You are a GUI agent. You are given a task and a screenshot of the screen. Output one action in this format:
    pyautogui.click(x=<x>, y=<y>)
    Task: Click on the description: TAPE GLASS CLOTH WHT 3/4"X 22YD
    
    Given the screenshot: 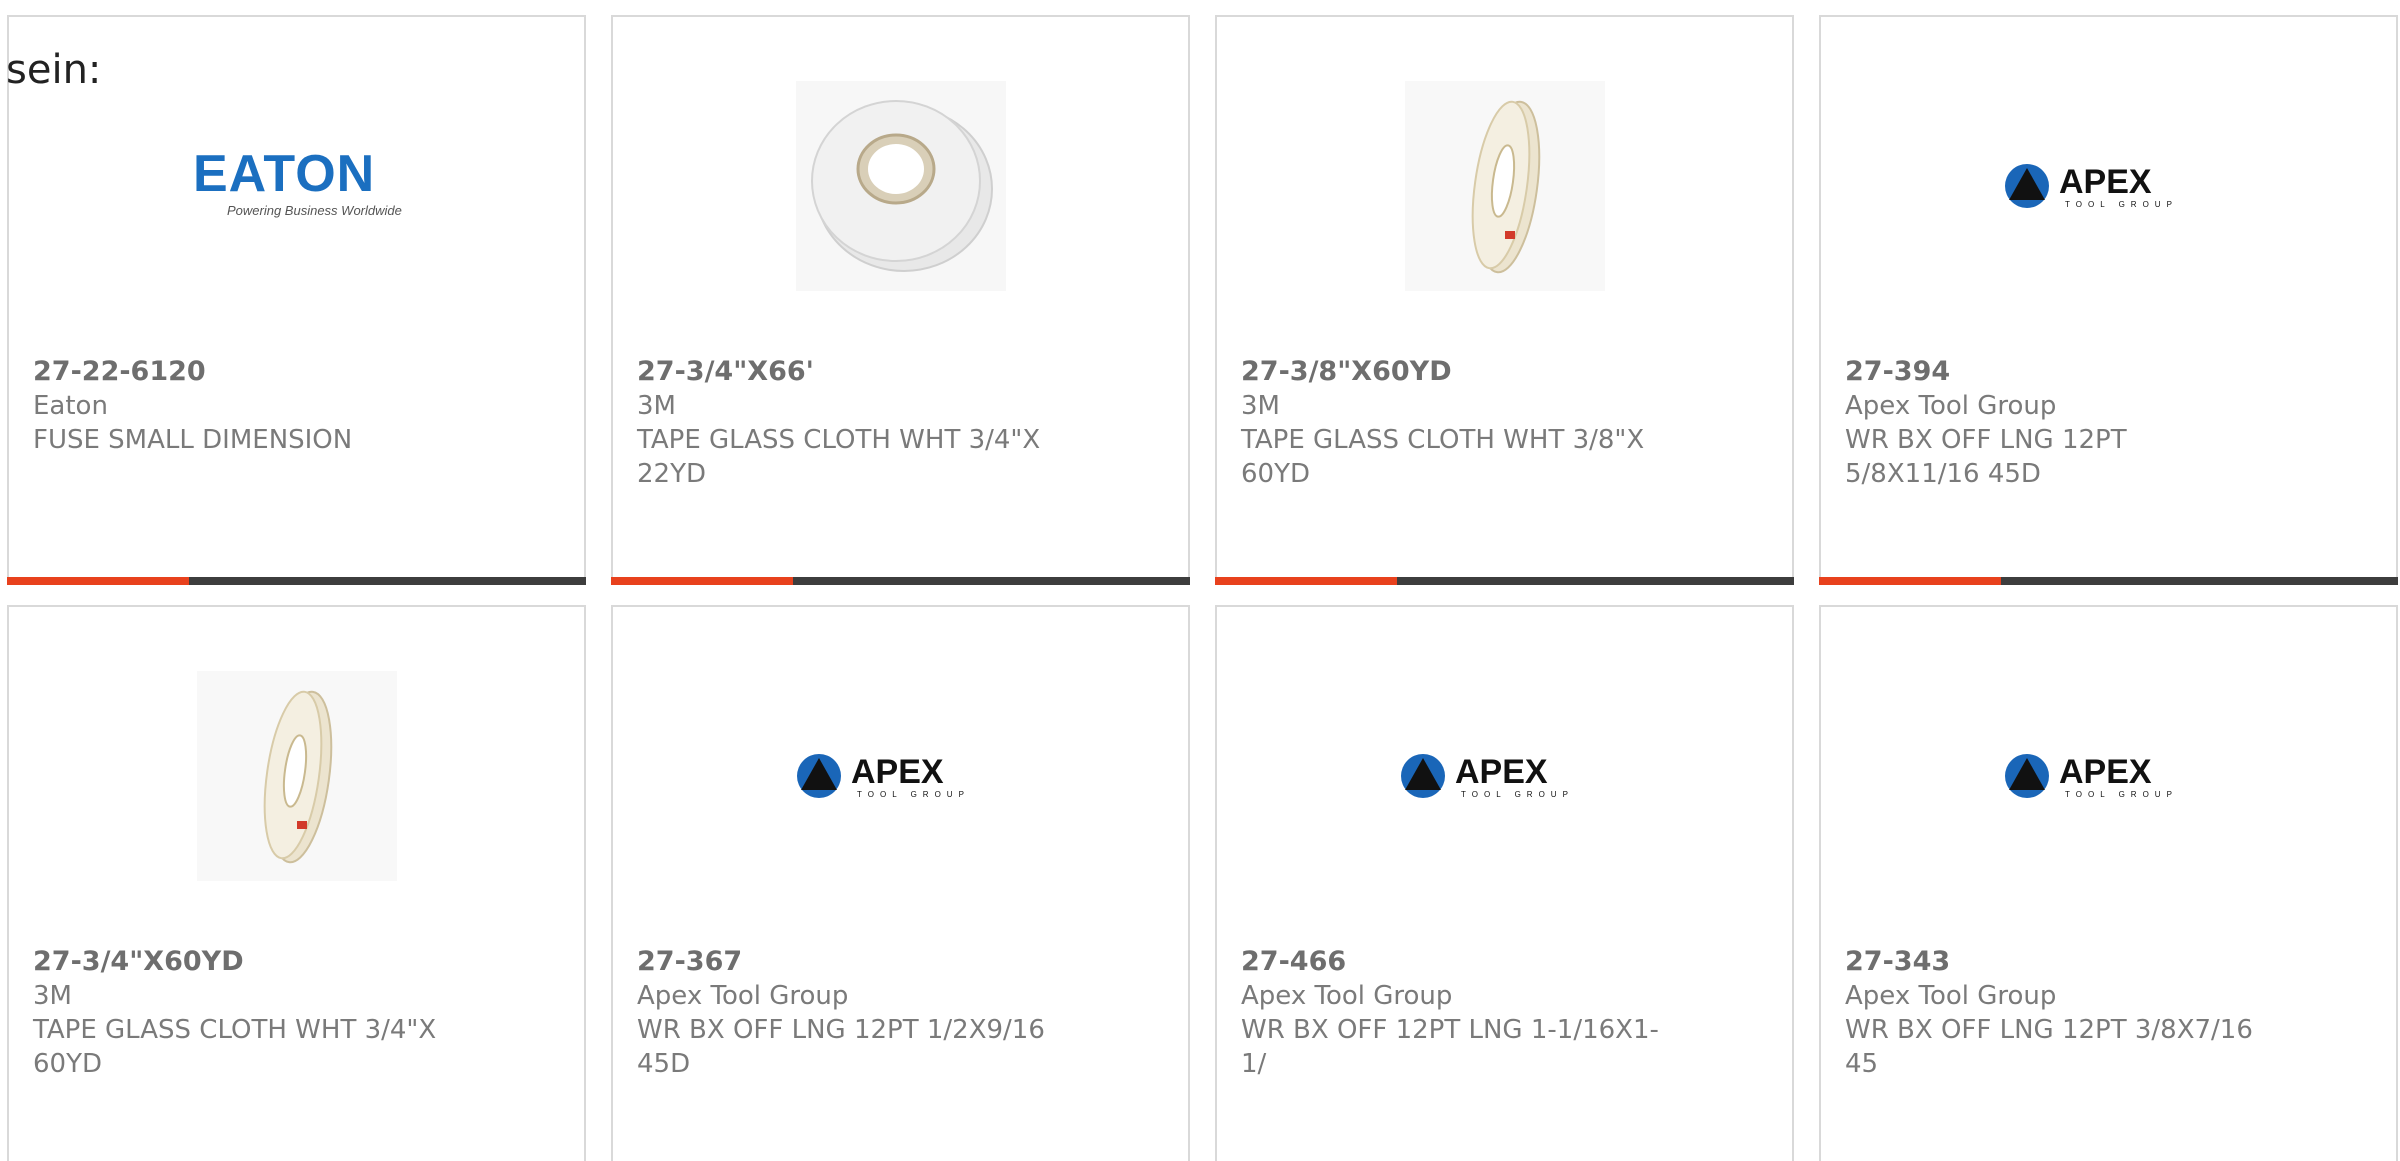 What is the action you would take?
    pyautogui.click(x=839, y=457)
    